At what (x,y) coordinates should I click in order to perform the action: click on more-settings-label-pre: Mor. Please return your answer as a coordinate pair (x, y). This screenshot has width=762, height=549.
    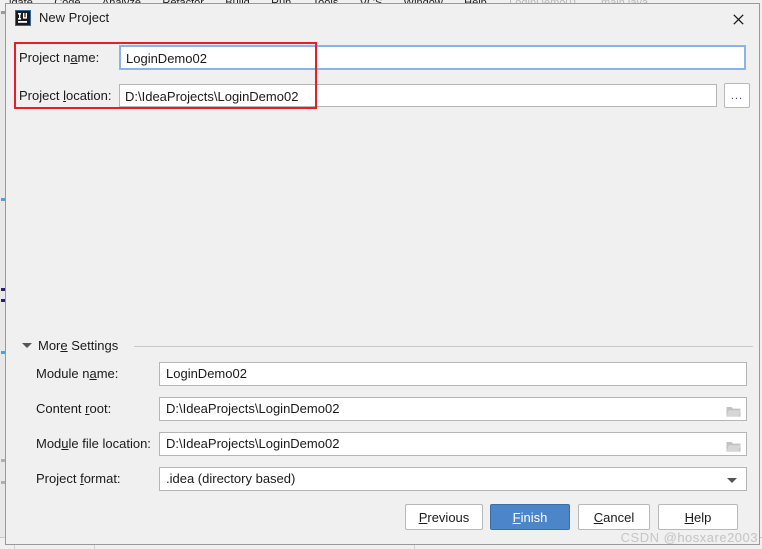
    Looking at the image, I should click on (49, 345).